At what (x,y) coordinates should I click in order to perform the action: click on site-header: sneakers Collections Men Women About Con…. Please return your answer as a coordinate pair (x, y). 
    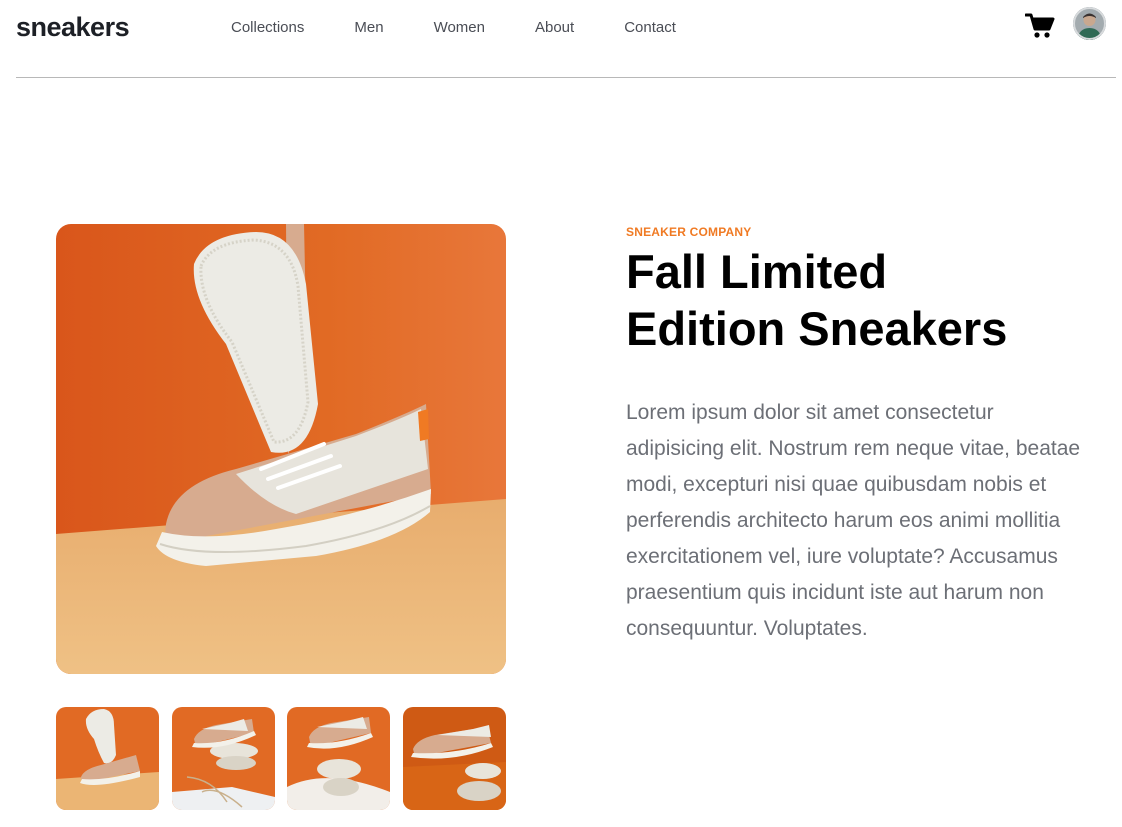
    Looking at the image, I should click on (566, 39).